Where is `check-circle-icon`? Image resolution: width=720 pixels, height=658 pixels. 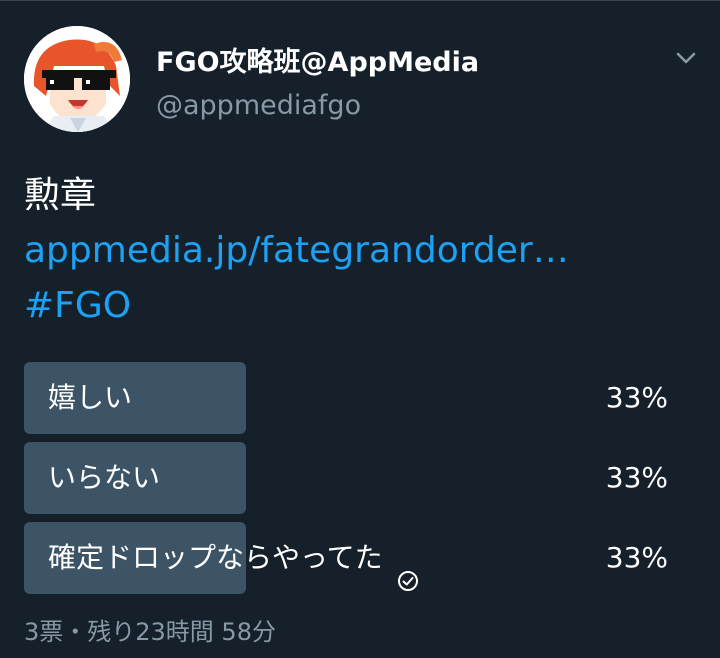
check-circle-icon is located at coordinates (408, 569).